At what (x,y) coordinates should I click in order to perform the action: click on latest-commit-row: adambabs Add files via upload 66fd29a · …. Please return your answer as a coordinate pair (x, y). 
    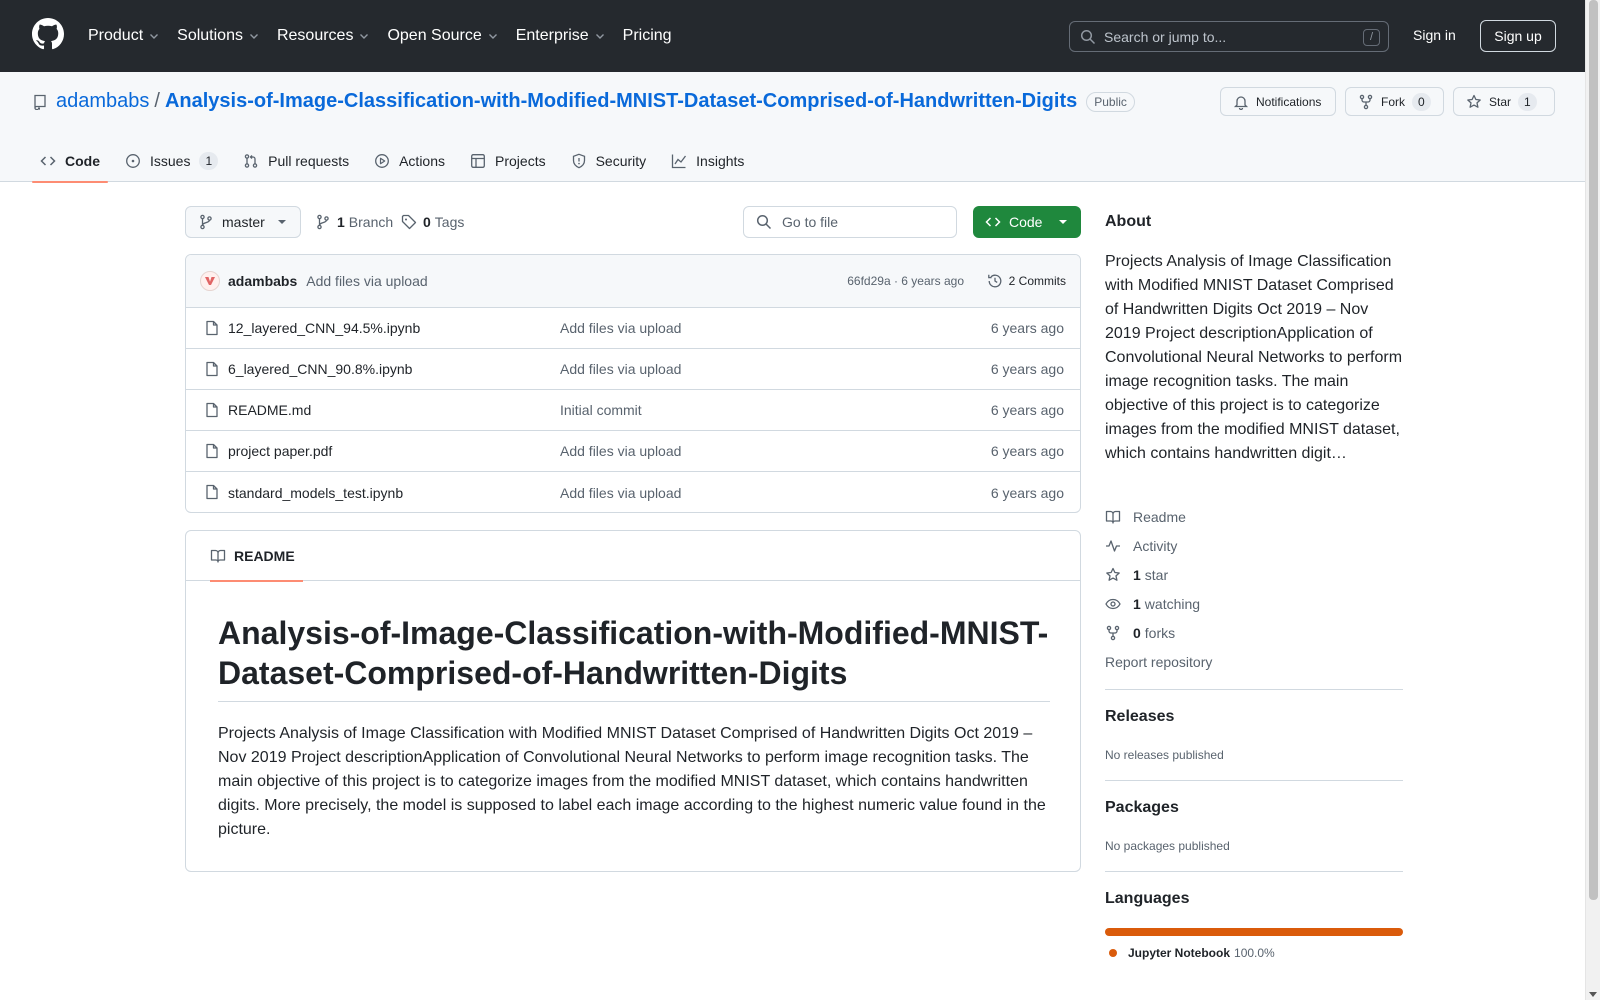
    Looking at the image, I should click on (633, 281).